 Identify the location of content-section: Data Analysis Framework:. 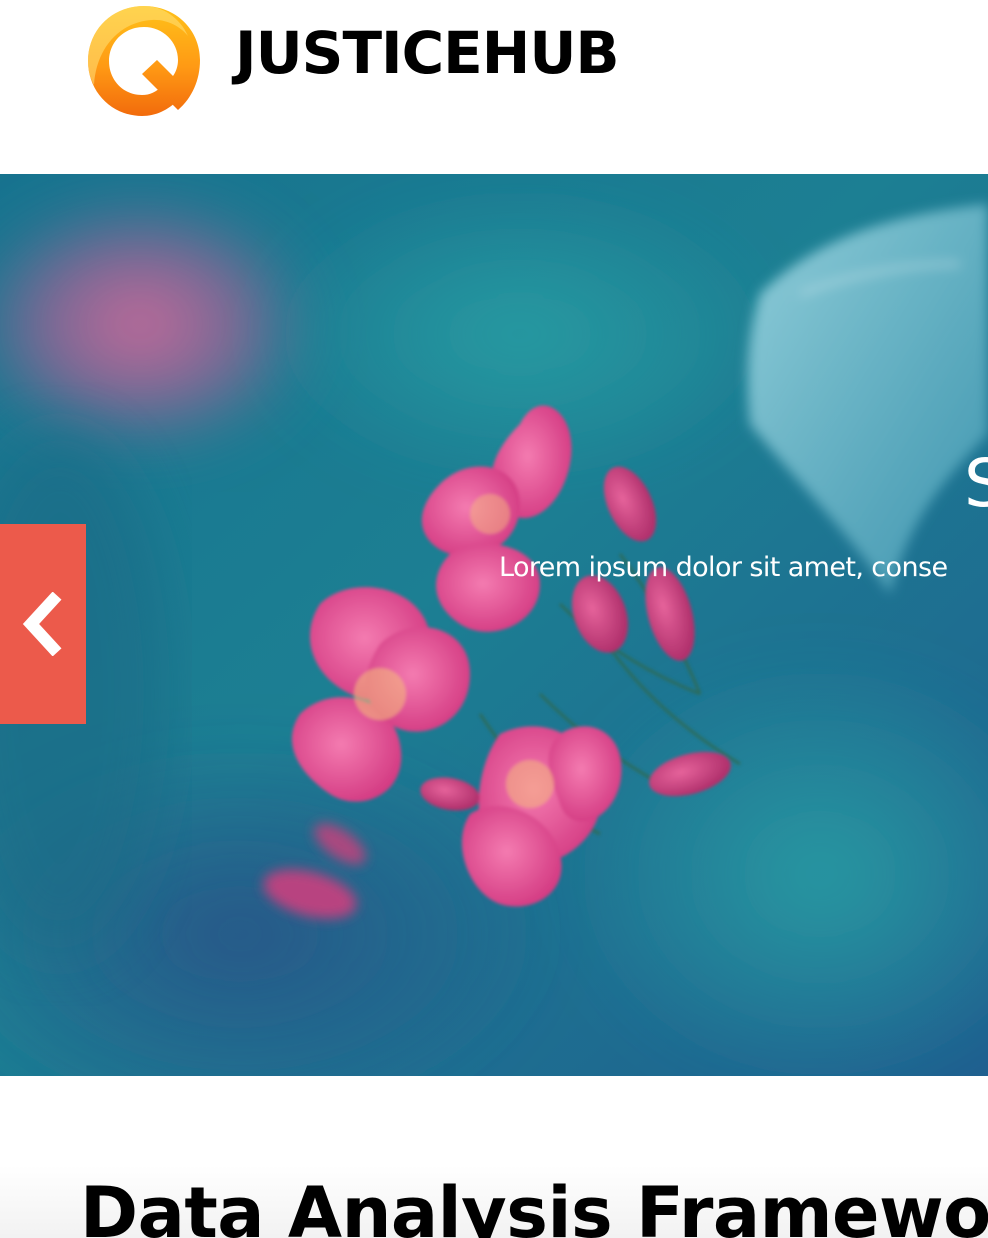
(494, 1157).